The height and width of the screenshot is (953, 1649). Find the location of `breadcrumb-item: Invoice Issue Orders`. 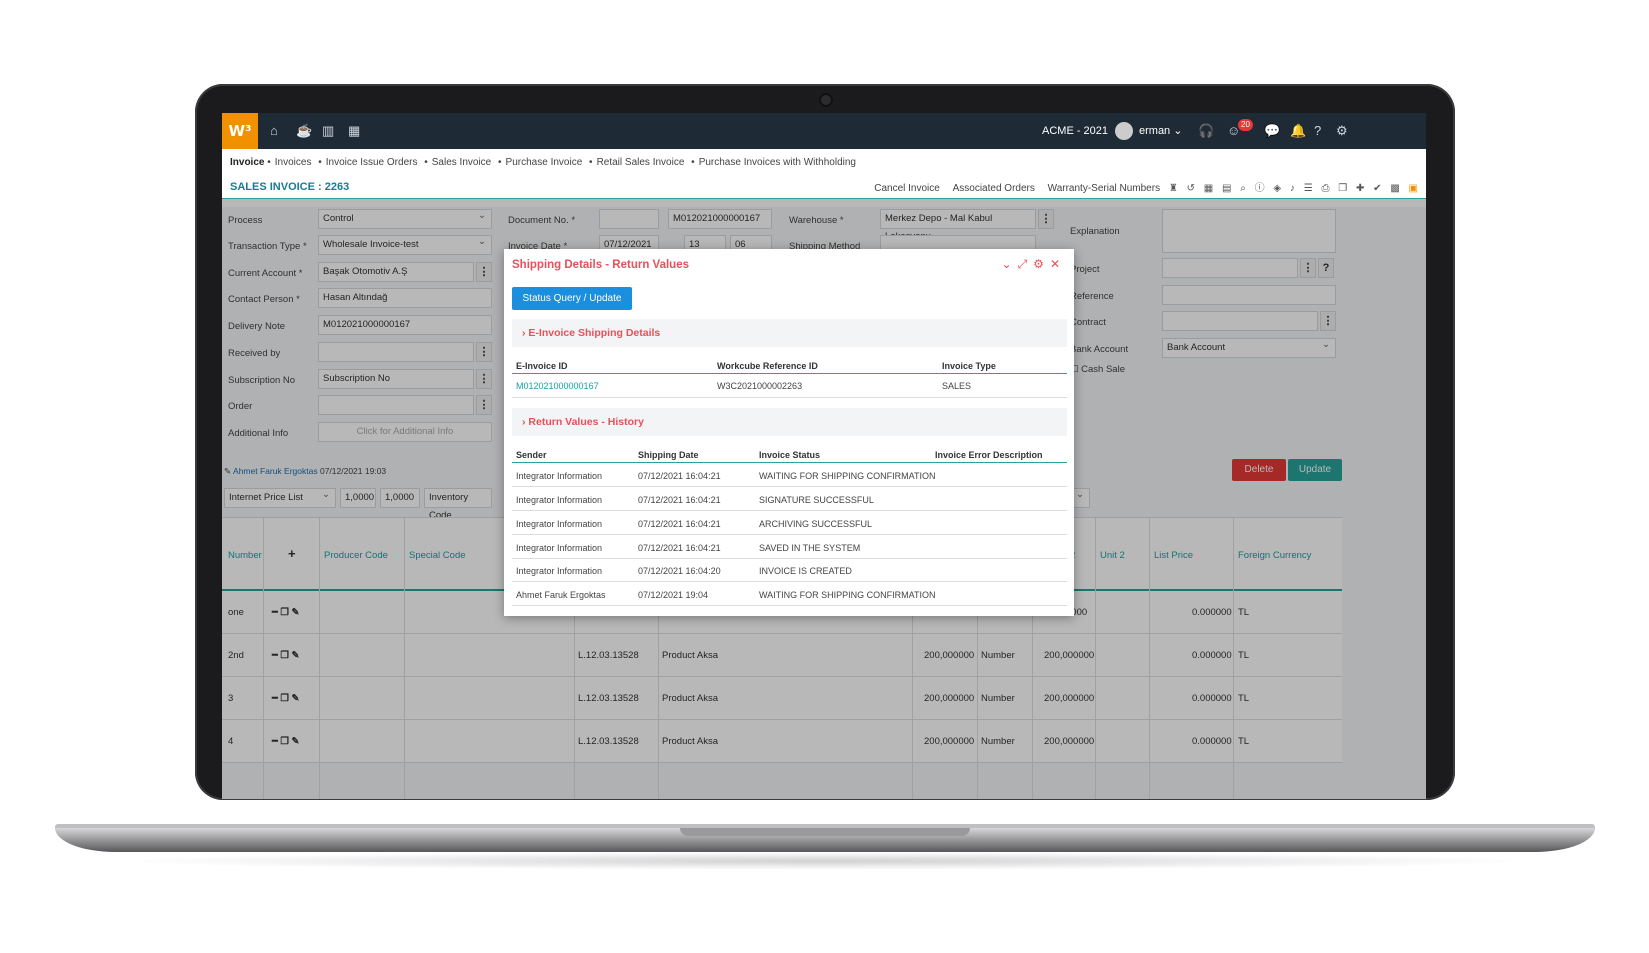

breadcrumb-item: Invoice Issue Orders is located at coordinates (372, 162).